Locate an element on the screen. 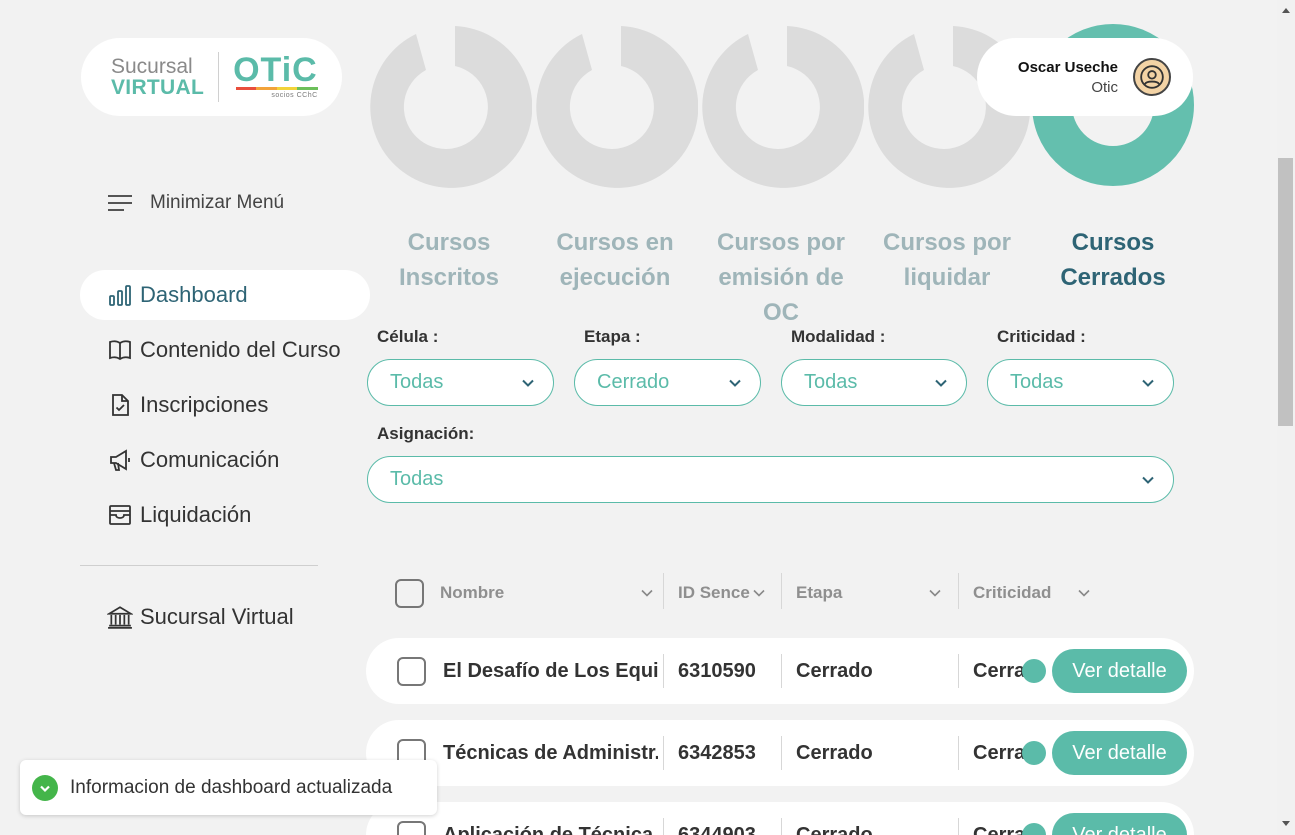 This screenshot has width=1295, height=835. summary-label-line2: Cerrados is located at coordinates (1113, 277).